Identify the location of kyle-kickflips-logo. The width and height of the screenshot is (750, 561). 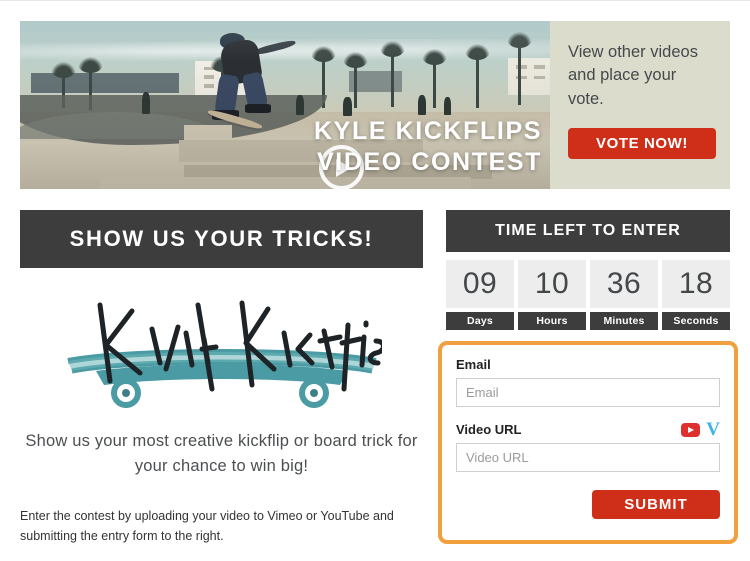
(221, 354).